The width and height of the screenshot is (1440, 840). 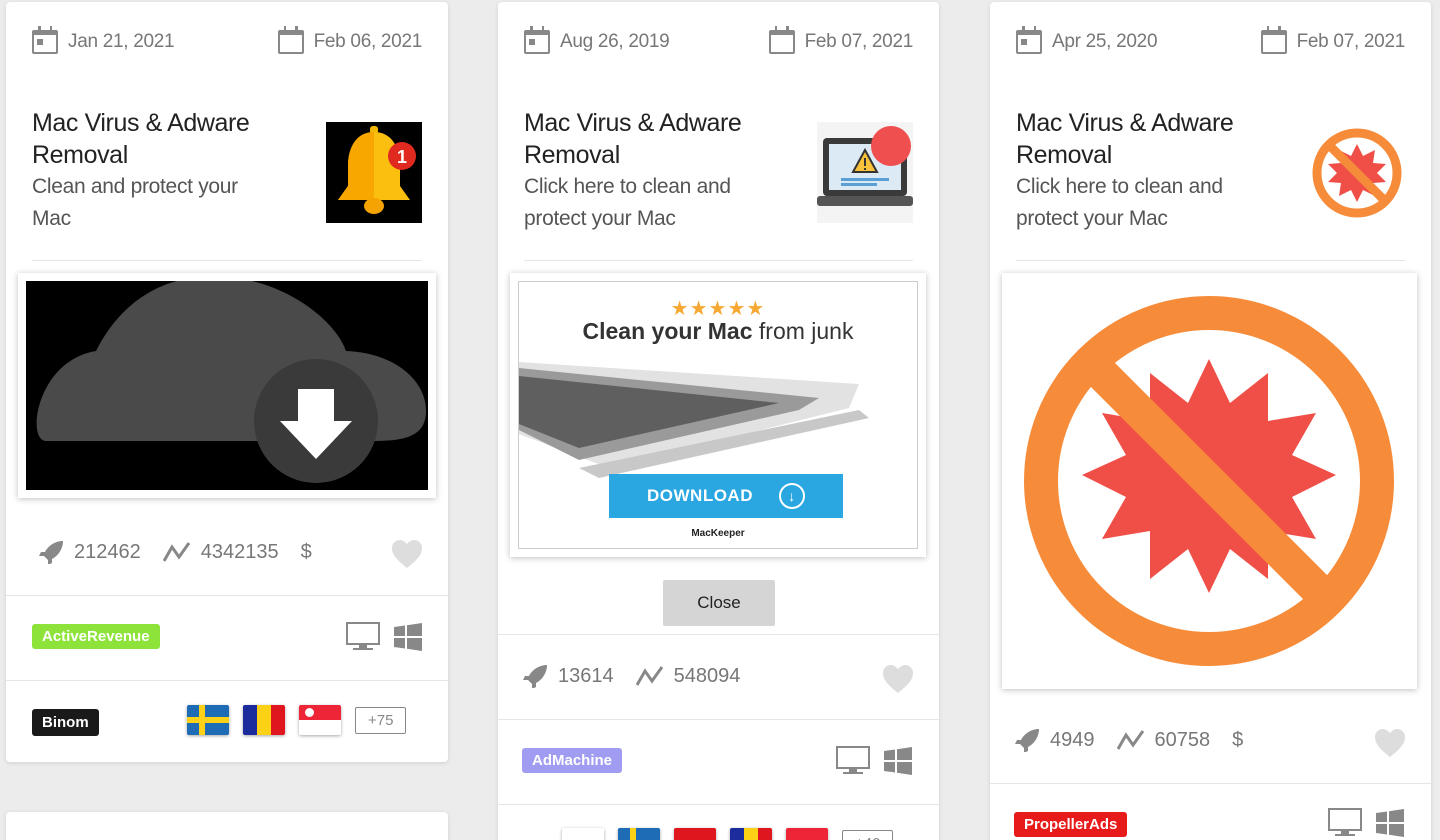 What do you see at coordinates (1054, 740) in the screenshot?
I see `impressions-stat: 4949` at bounding box center [1054, 740].